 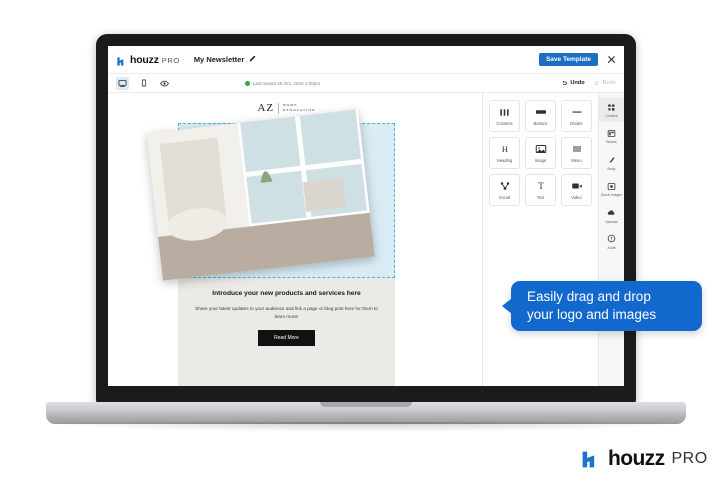 I want to click on block-columns: Columns, so click(x=504, y=116).